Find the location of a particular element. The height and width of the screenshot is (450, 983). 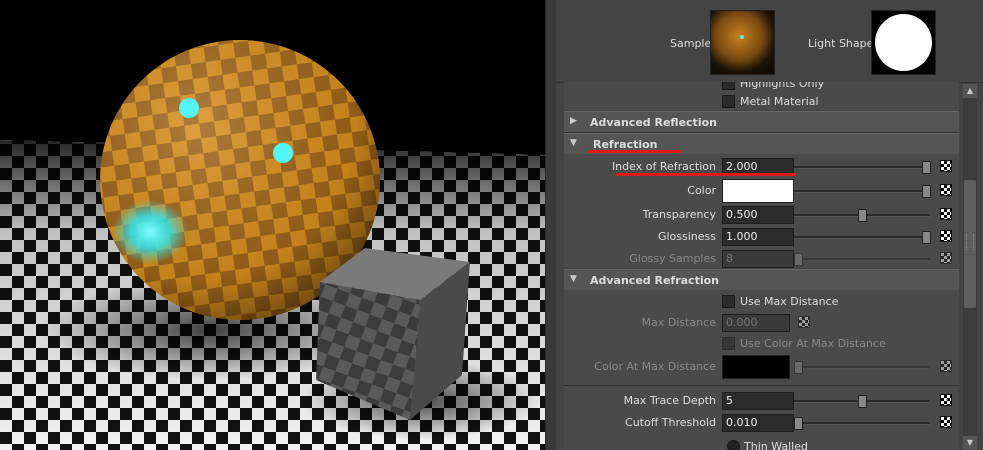

sample-label: Sample is located at coordinates (691, 43).